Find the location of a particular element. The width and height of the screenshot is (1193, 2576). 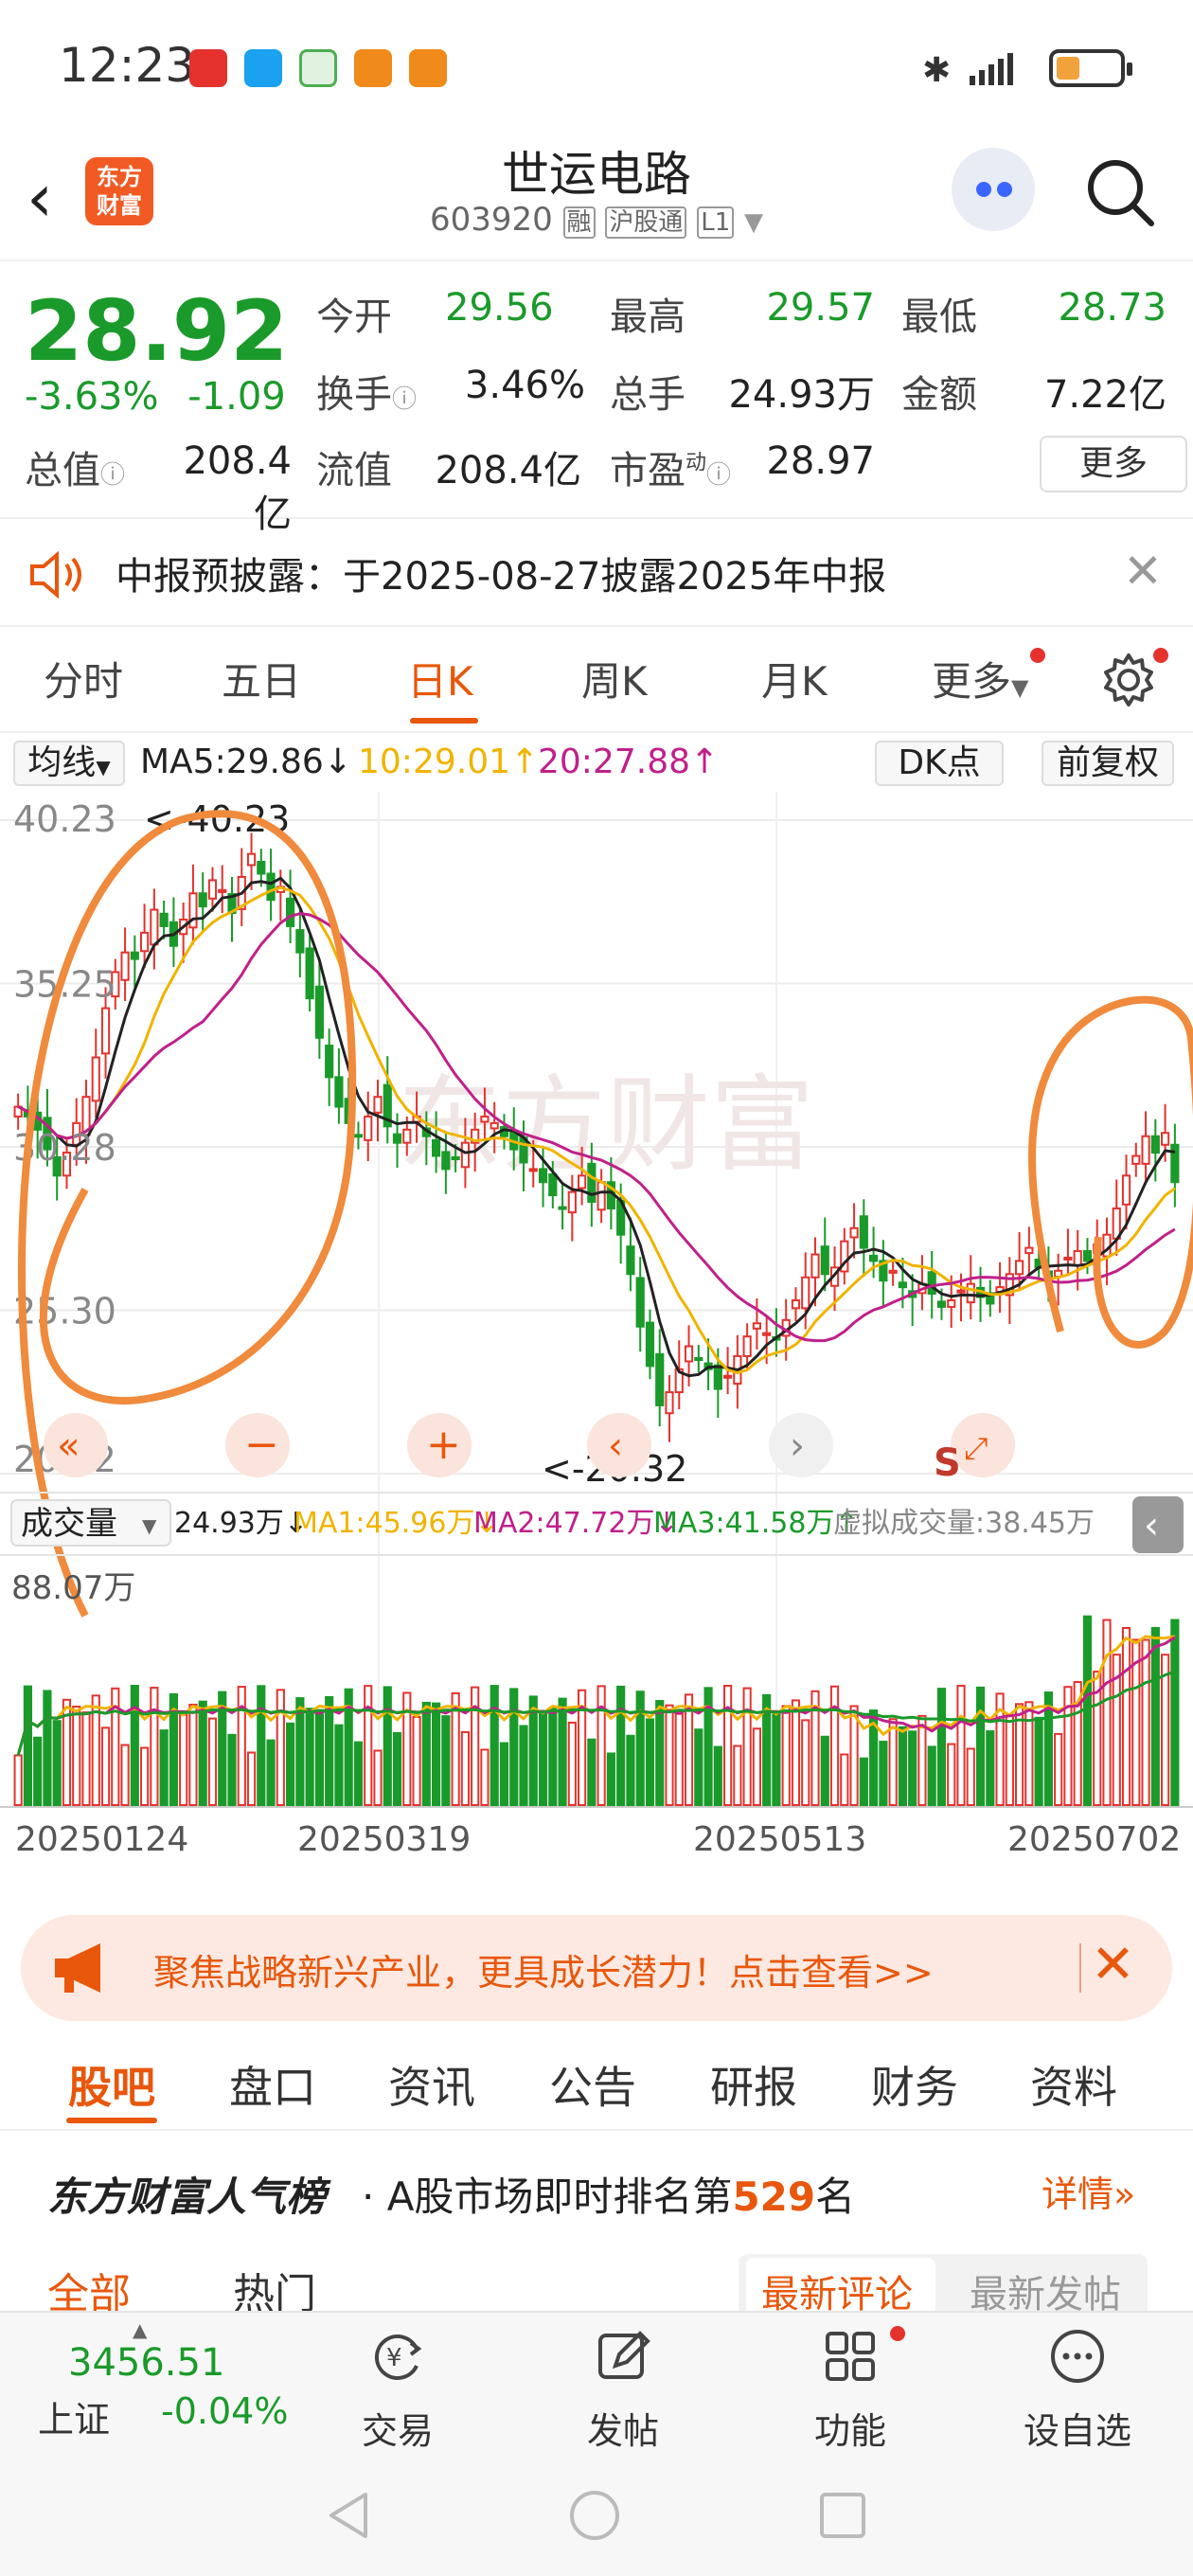

active-tab-indicator is located at coordinates (444, 721).